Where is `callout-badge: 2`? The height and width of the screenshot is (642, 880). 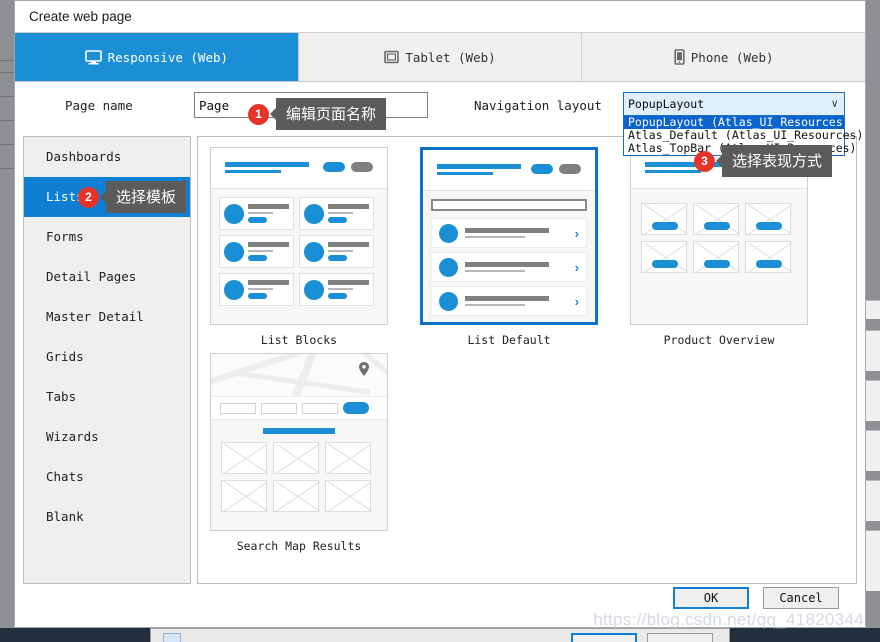
callout-badge: 2 is located at coordinates (88, 197).